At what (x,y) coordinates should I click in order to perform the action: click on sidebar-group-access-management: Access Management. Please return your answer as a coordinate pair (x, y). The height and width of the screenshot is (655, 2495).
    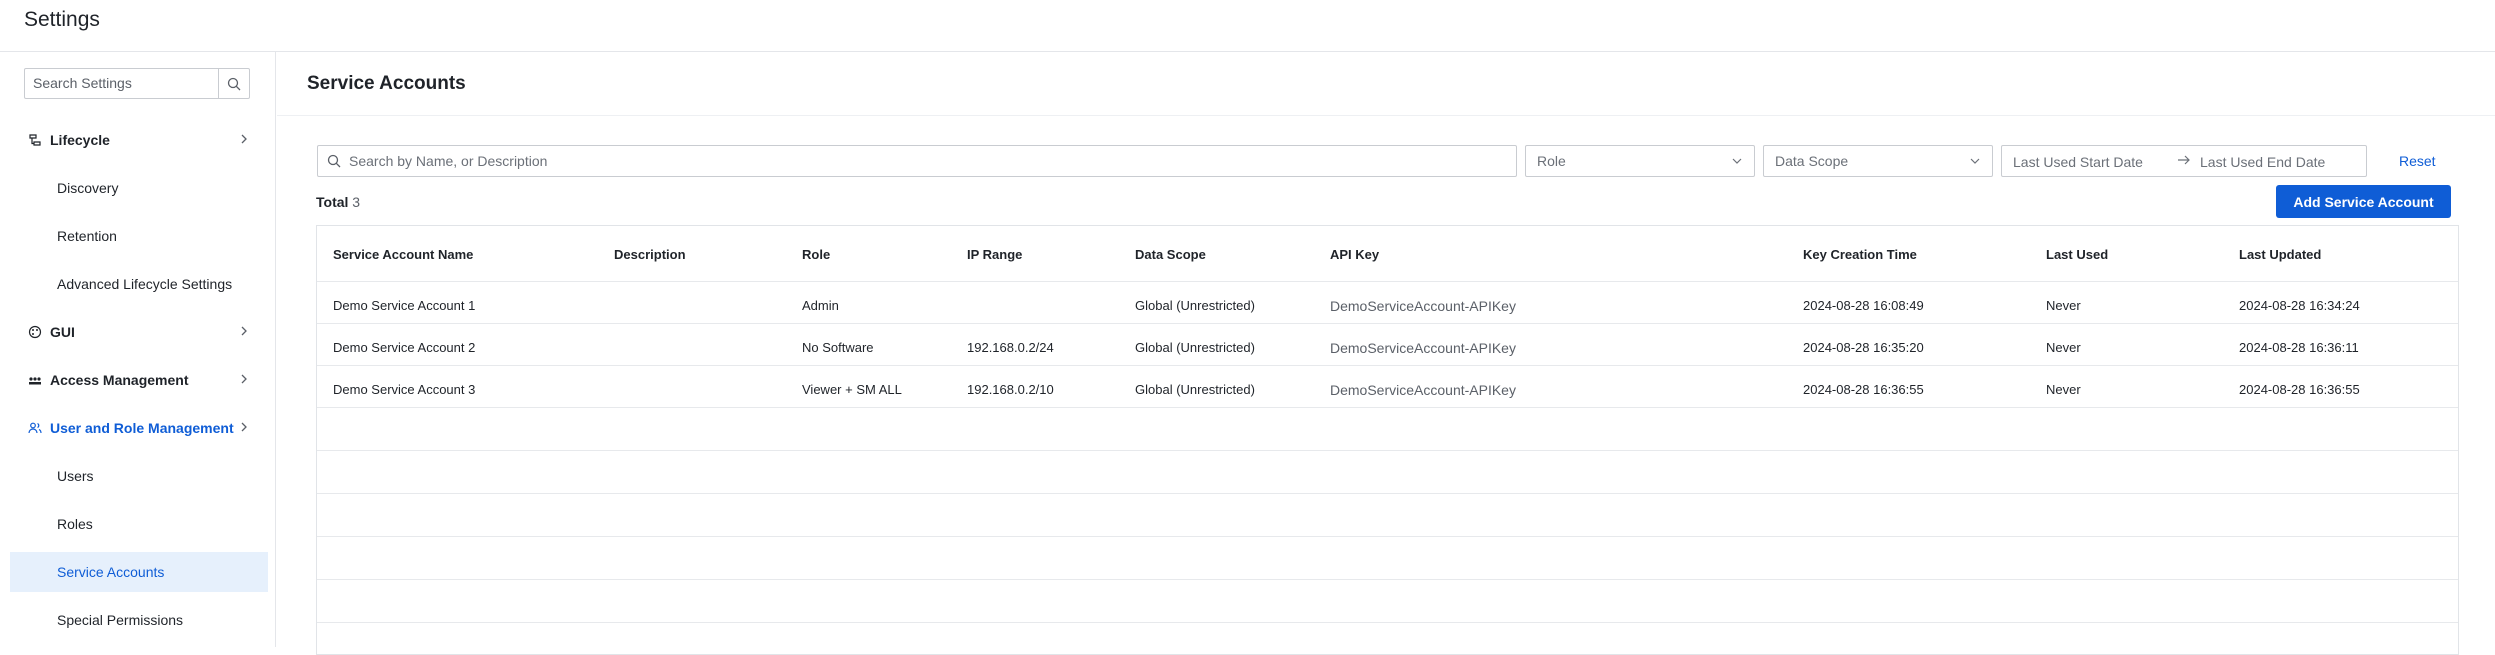
    Looking at the image, I should click on (139, 380).